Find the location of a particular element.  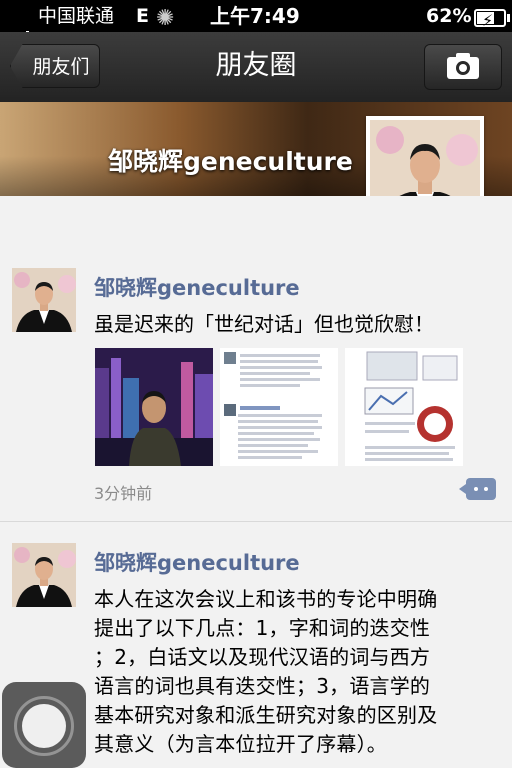

camera-button is located at coordinates (463, 67).